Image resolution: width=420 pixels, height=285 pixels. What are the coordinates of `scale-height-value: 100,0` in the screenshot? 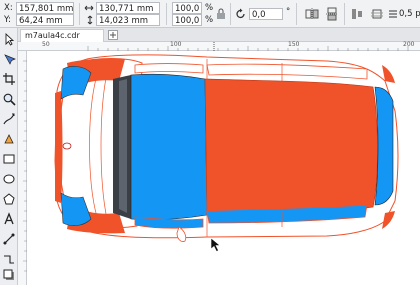 It's located at (187, 21).